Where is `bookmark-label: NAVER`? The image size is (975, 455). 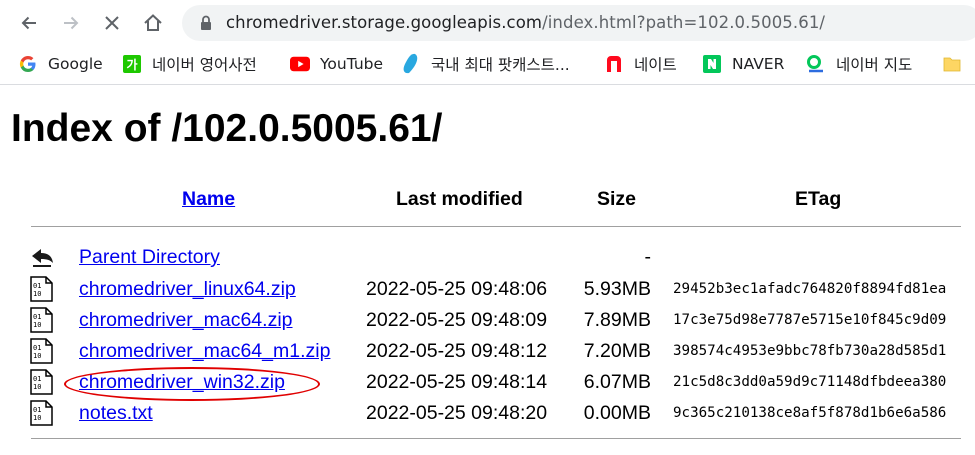 bookmark-label: NAVER is located at coordinates (758, 64).